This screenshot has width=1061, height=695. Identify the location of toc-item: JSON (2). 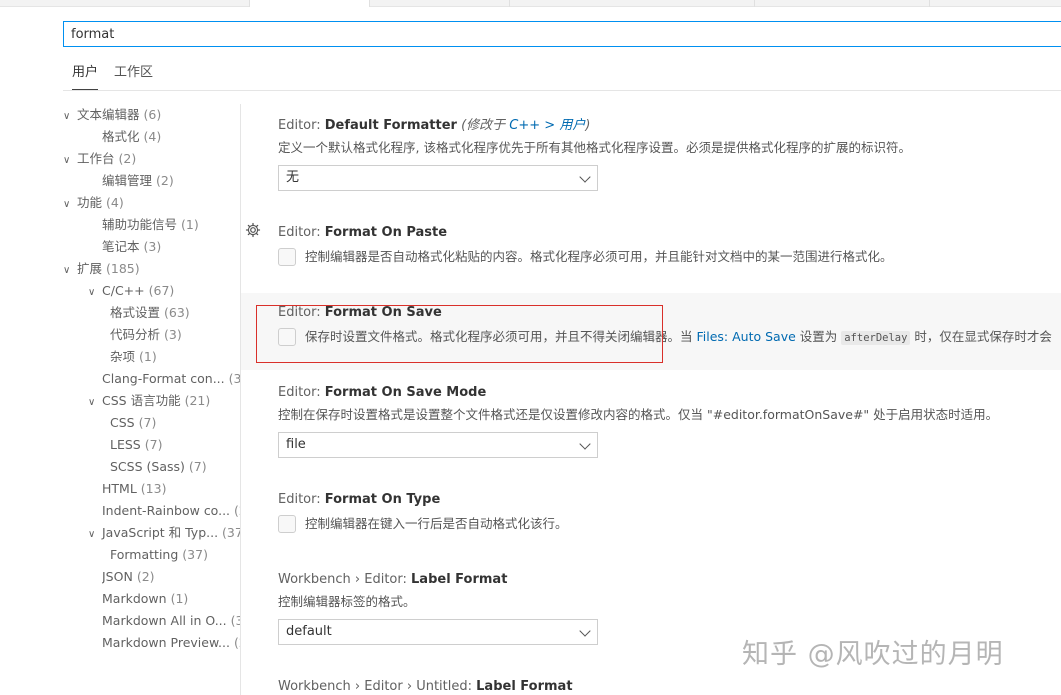
(128, 577).